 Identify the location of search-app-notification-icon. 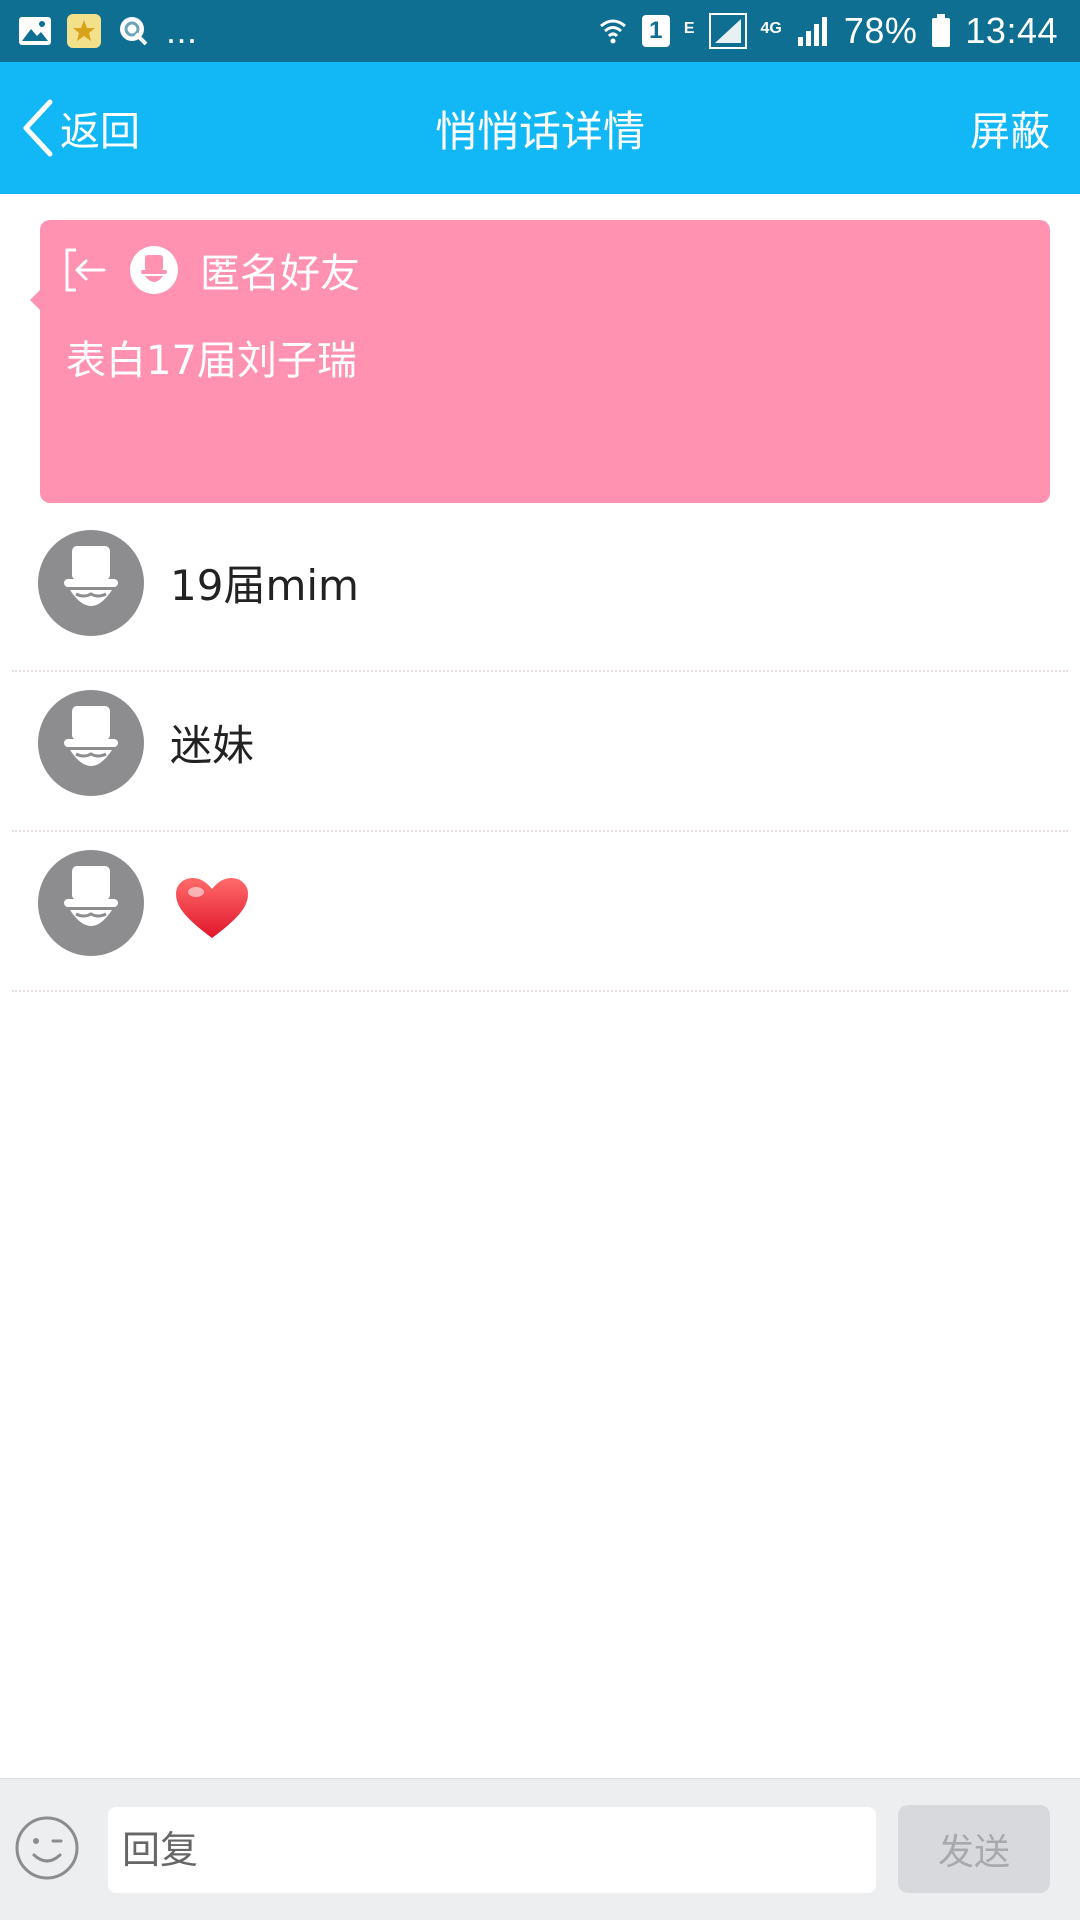
(134, 31).